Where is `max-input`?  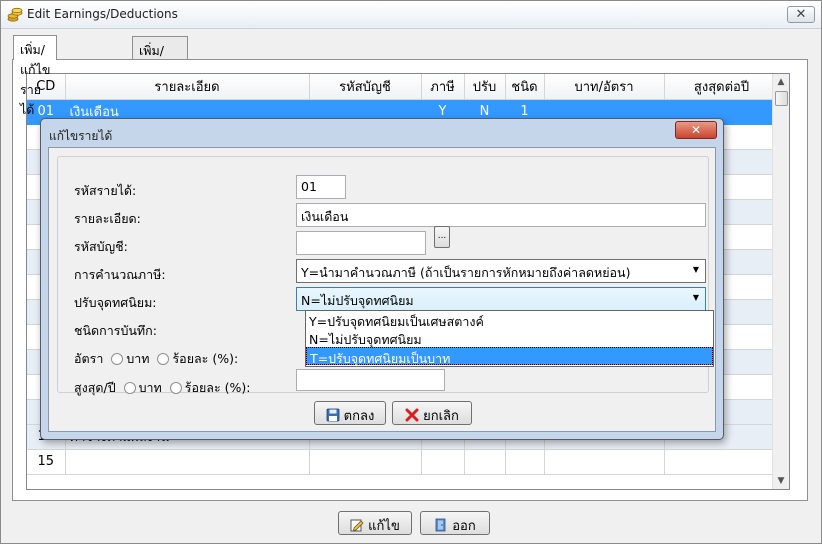
max-input is located at coordinates (370, 380).